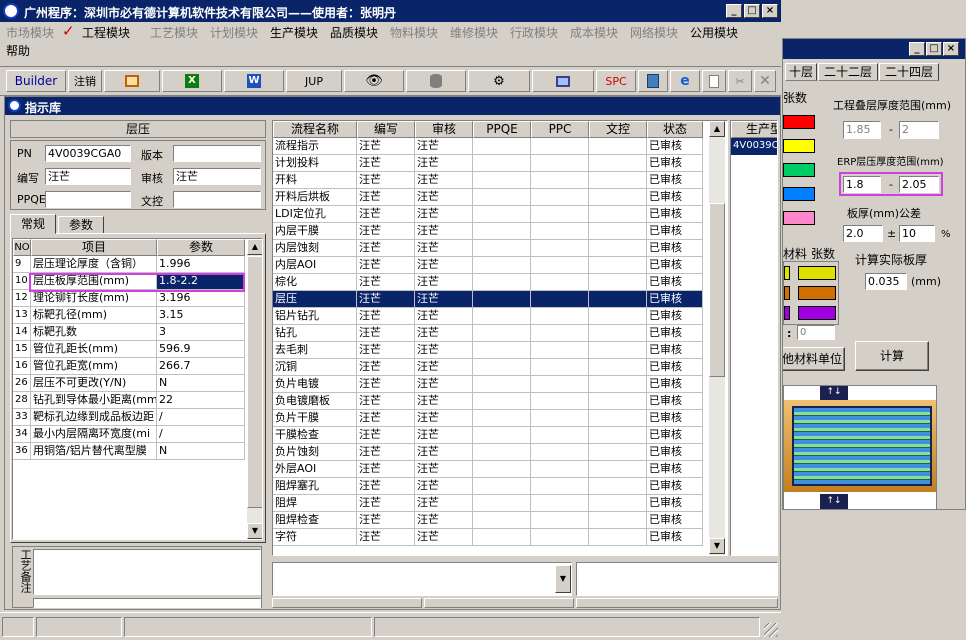  I want to click on right-close-button: ×, so click(951, 49).